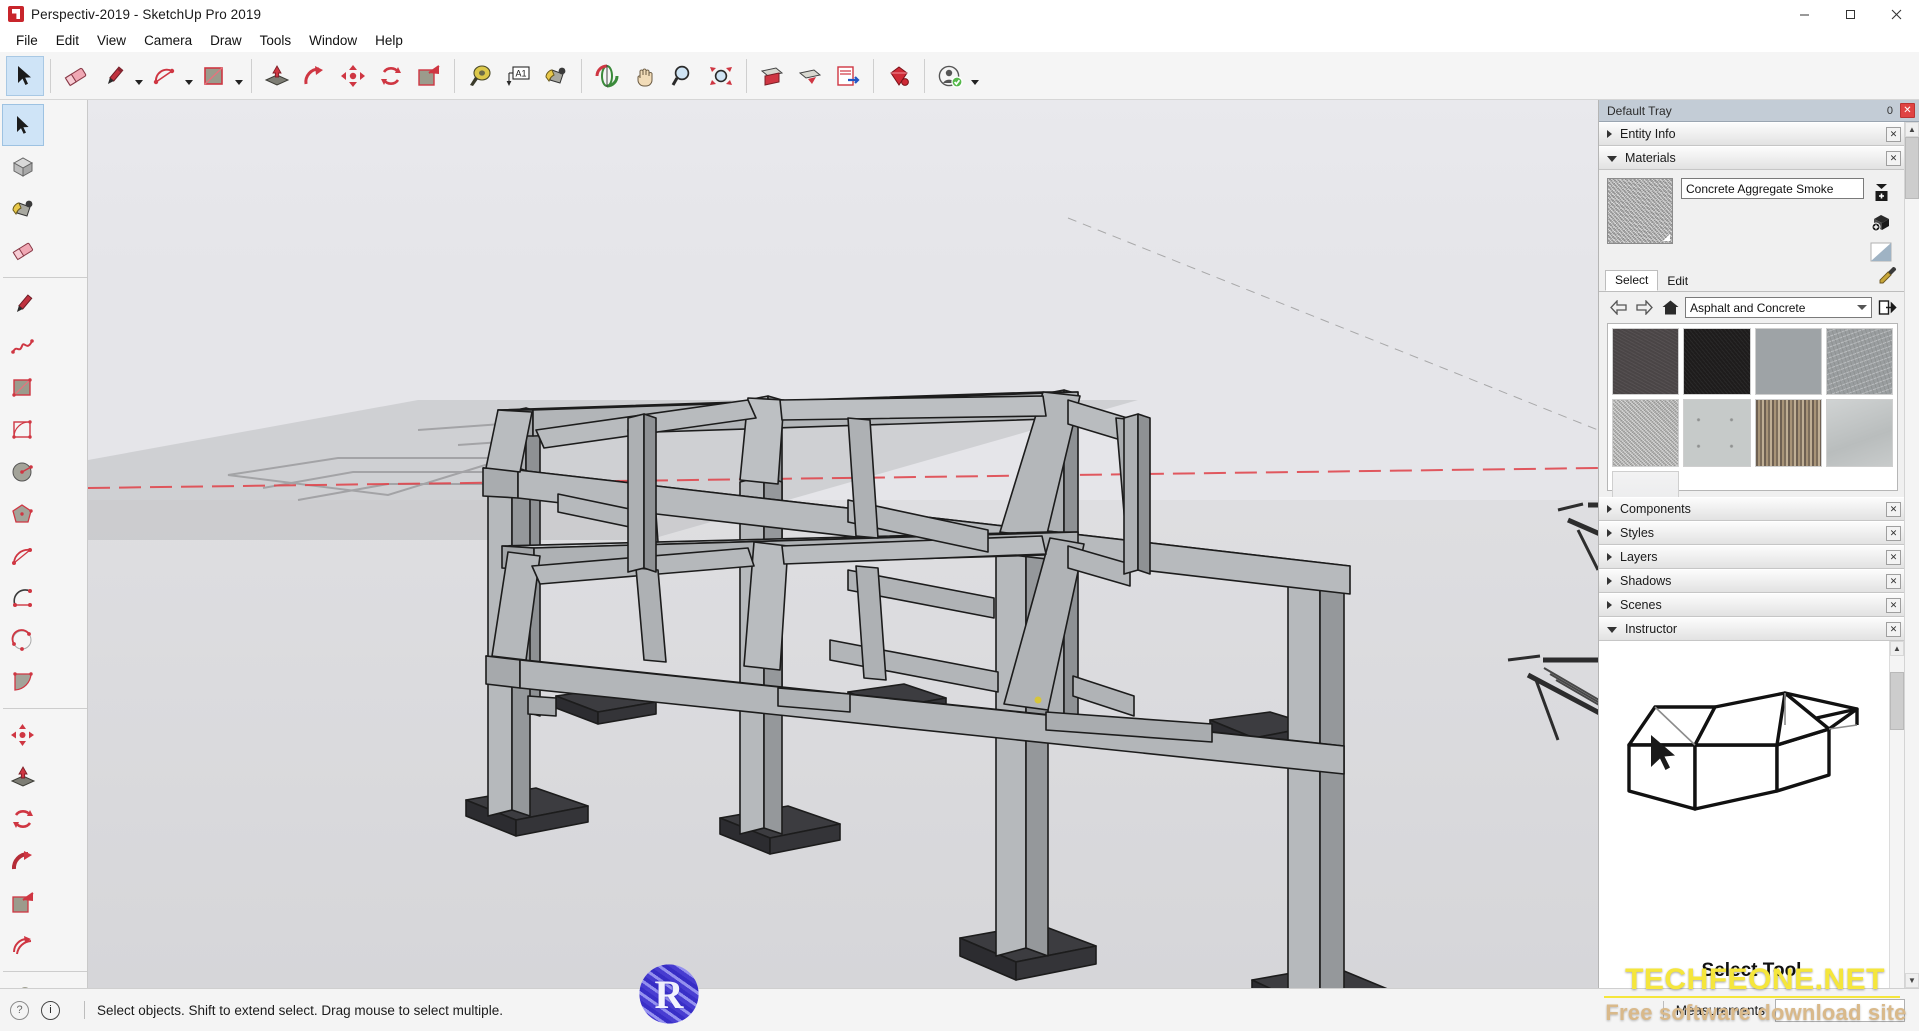 The image size is (1919, 1031). I want to click on eyedropper-icon, so click(1888, 277).